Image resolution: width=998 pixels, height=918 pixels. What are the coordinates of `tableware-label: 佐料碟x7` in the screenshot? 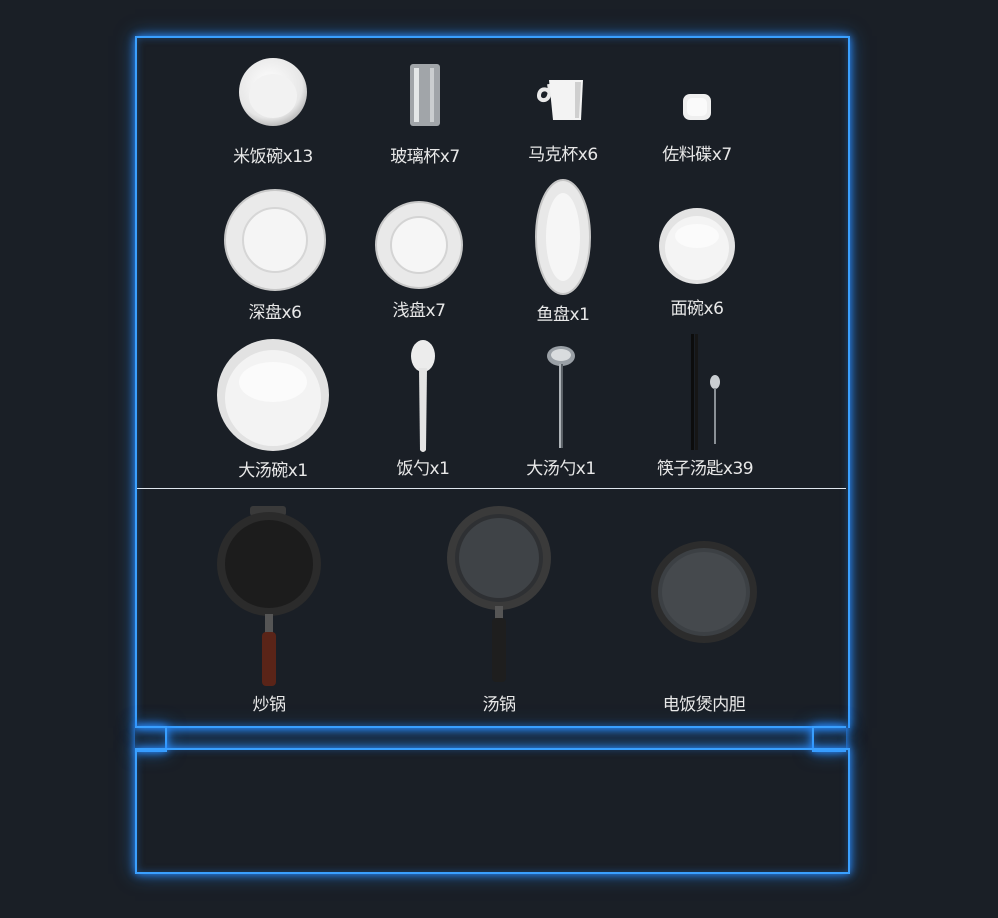 It's located at (697, 155).